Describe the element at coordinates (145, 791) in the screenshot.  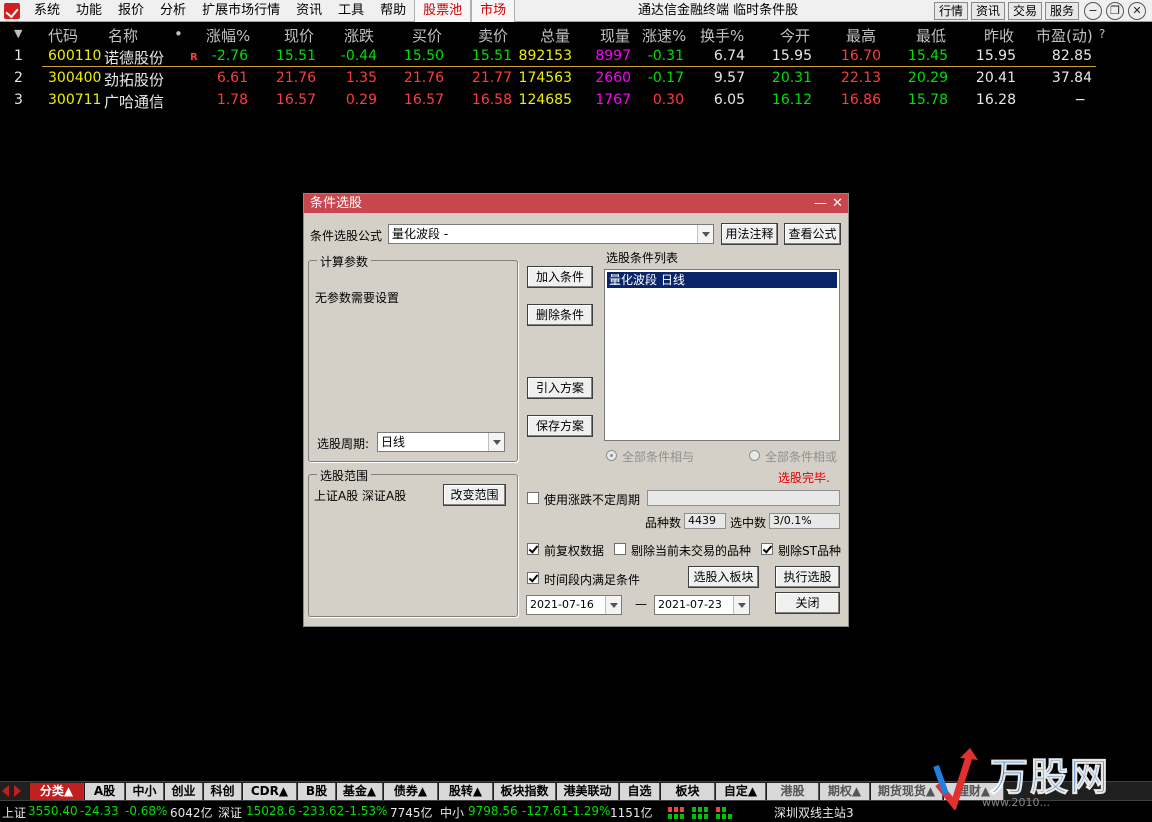
I see `tab-sme: 中小` at that location.